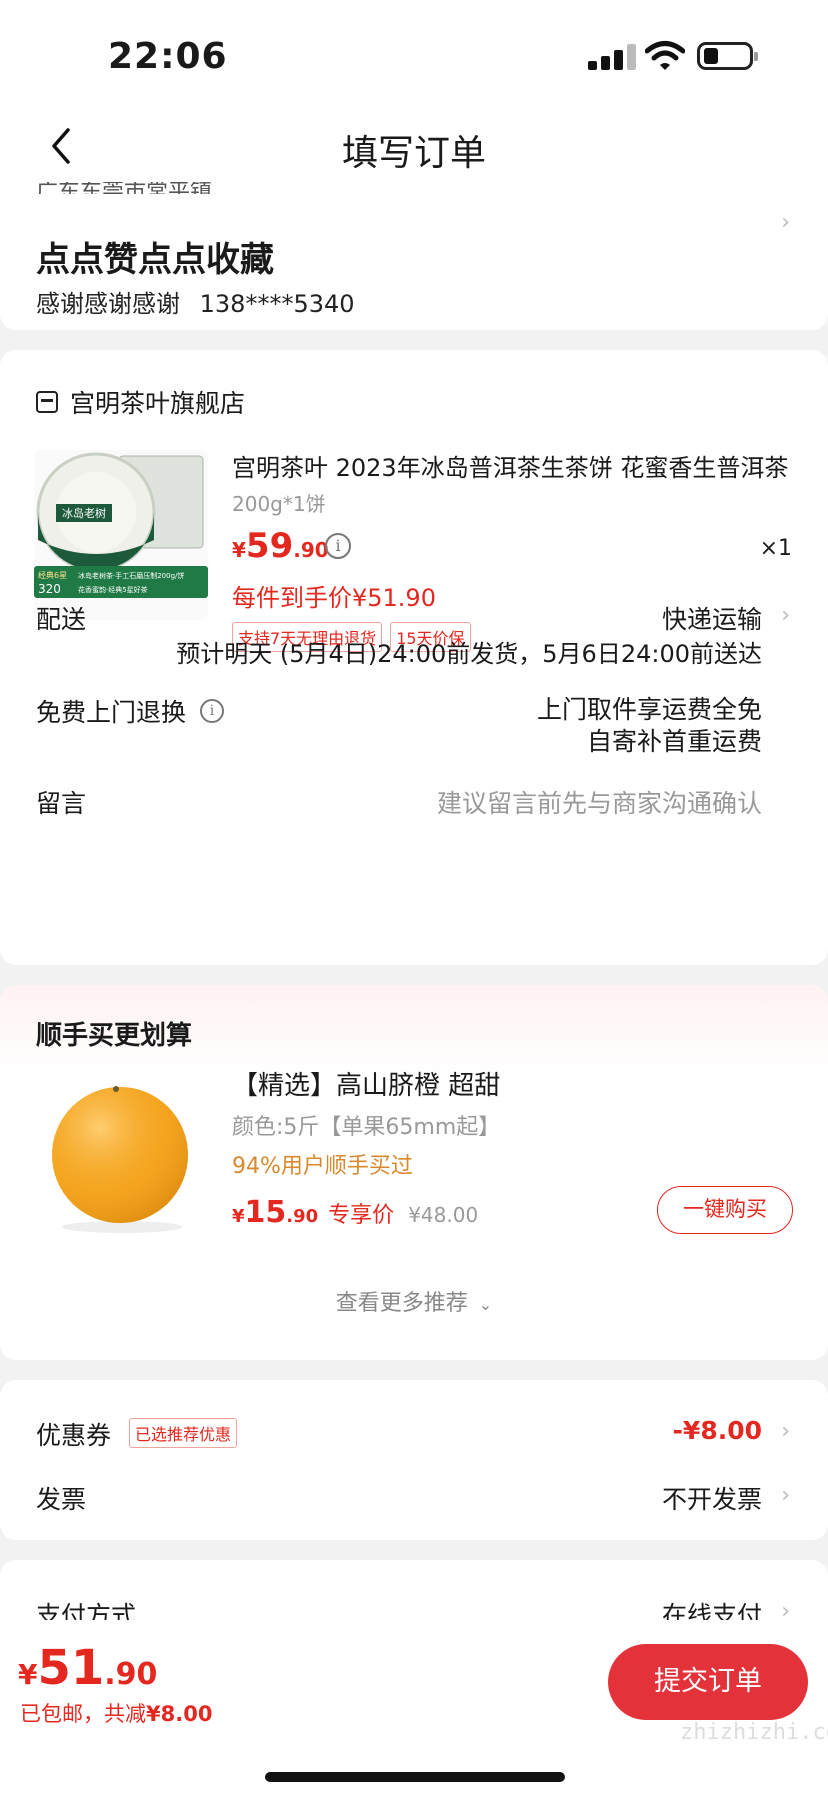 This screenshot has width=828, height=1795. I want to click on recommend-spec: 颜色:5斤【单果65mm起】, so click(366, 1127).